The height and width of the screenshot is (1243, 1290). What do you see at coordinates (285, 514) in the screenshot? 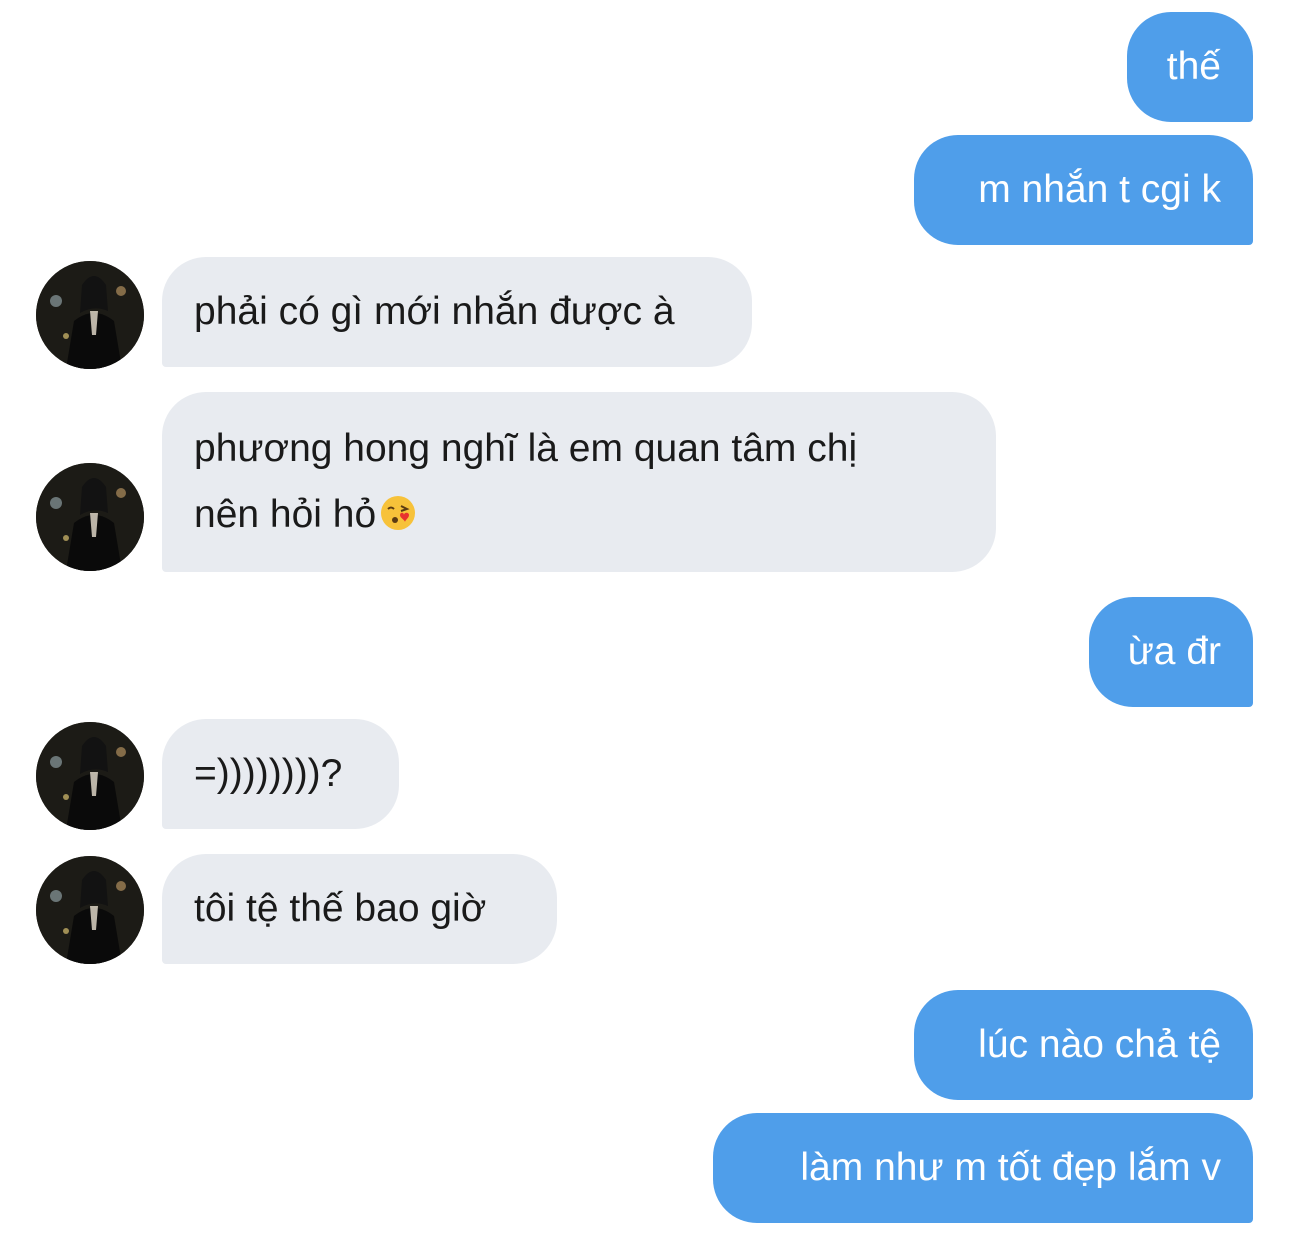
I see `message-line-text: nên hỏi hỏ` at bounding box center [285, 514].